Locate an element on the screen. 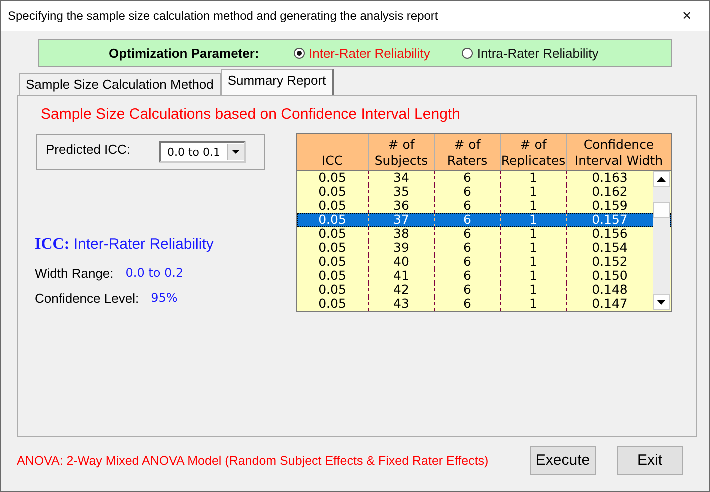 Image resolution: width=710 pixels, height=492 pixels. table-row: 0.05 40 6 1 0.152 is located at coordinates (484, 262).